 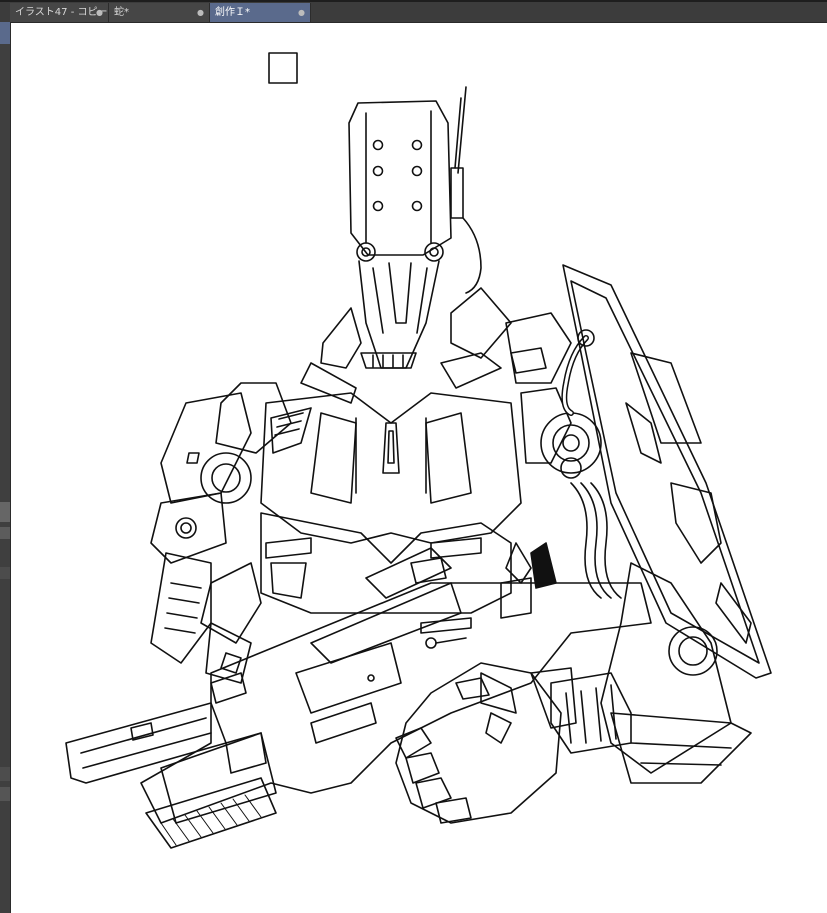 I want to click on left-panel-edge, so click(x=5, y=467).